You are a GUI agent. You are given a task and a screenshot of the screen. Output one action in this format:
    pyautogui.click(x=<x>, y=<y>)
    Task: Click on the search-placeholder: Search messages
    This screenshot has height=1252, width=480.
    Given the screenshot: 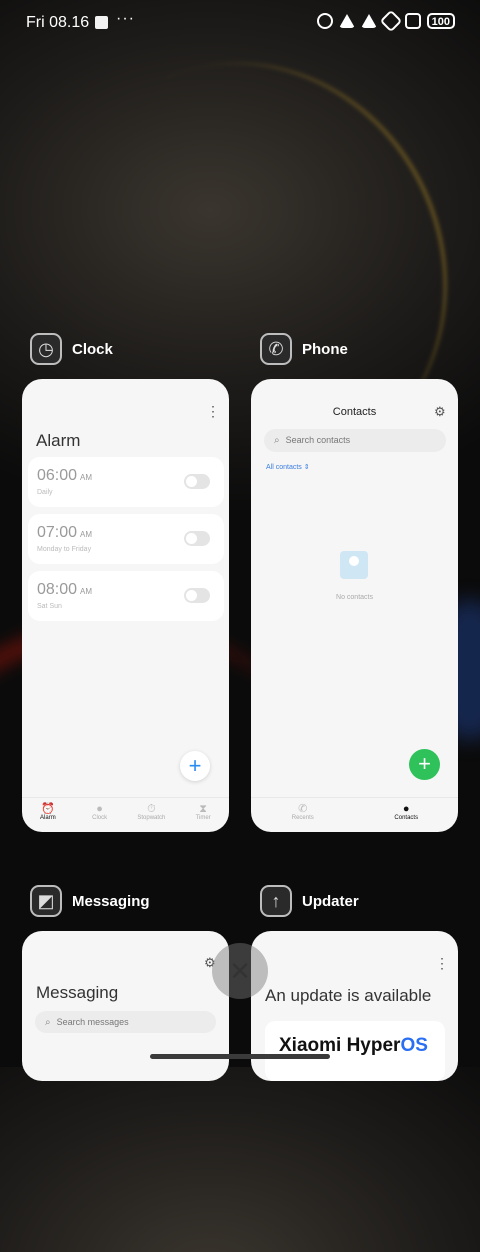 What is the action you would take?
    pyautogui.click(x=92, y=1022)
    